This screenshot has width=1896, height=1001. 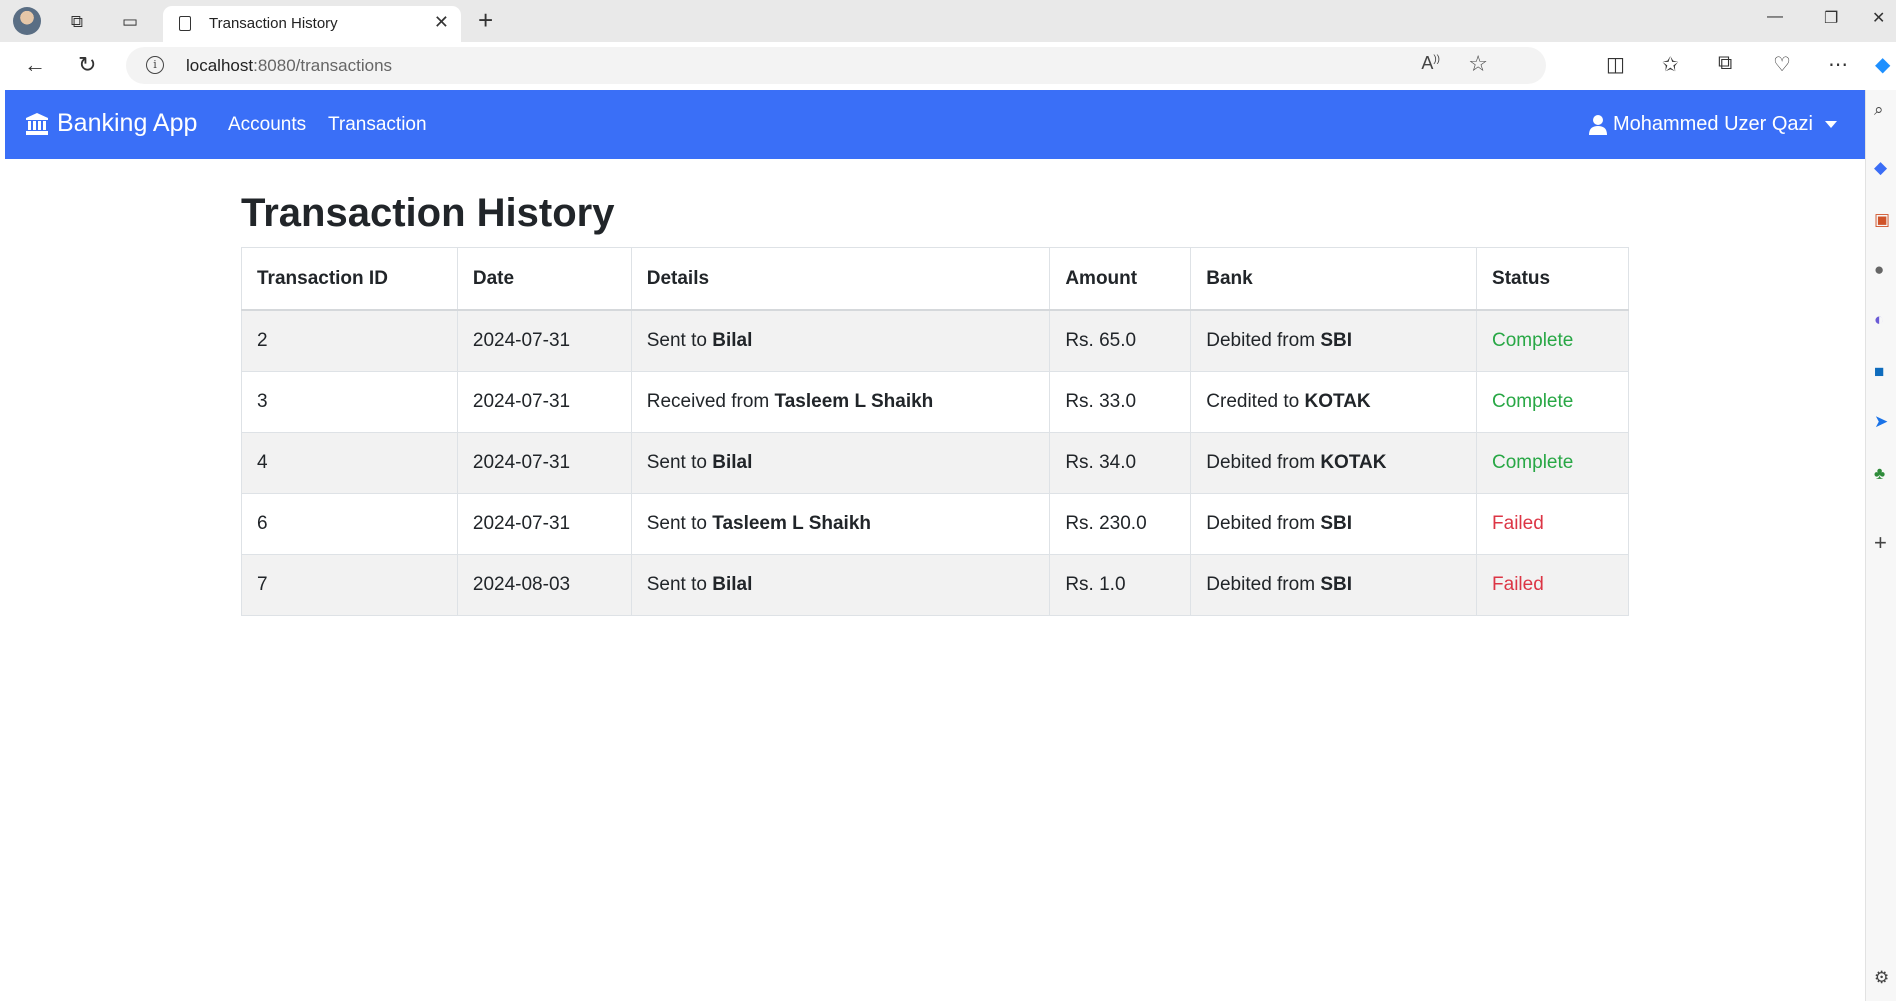 What do you see at coordinates (1334, 402) in the screenshot?
I see `cell-bank: Credited to KOTAK` at bounding box center [1334, 402].